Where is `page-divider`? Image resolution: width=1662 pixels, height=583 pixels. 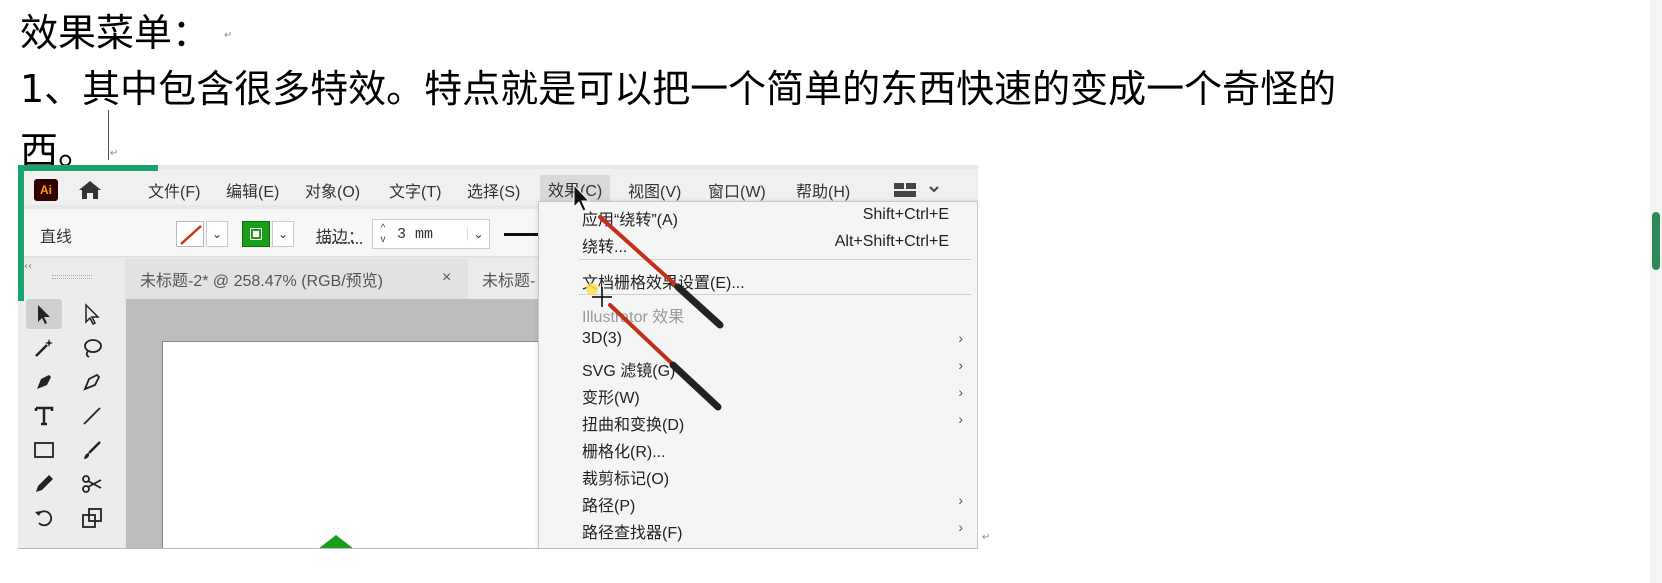
page-divider is located at coordinates (498, 548).